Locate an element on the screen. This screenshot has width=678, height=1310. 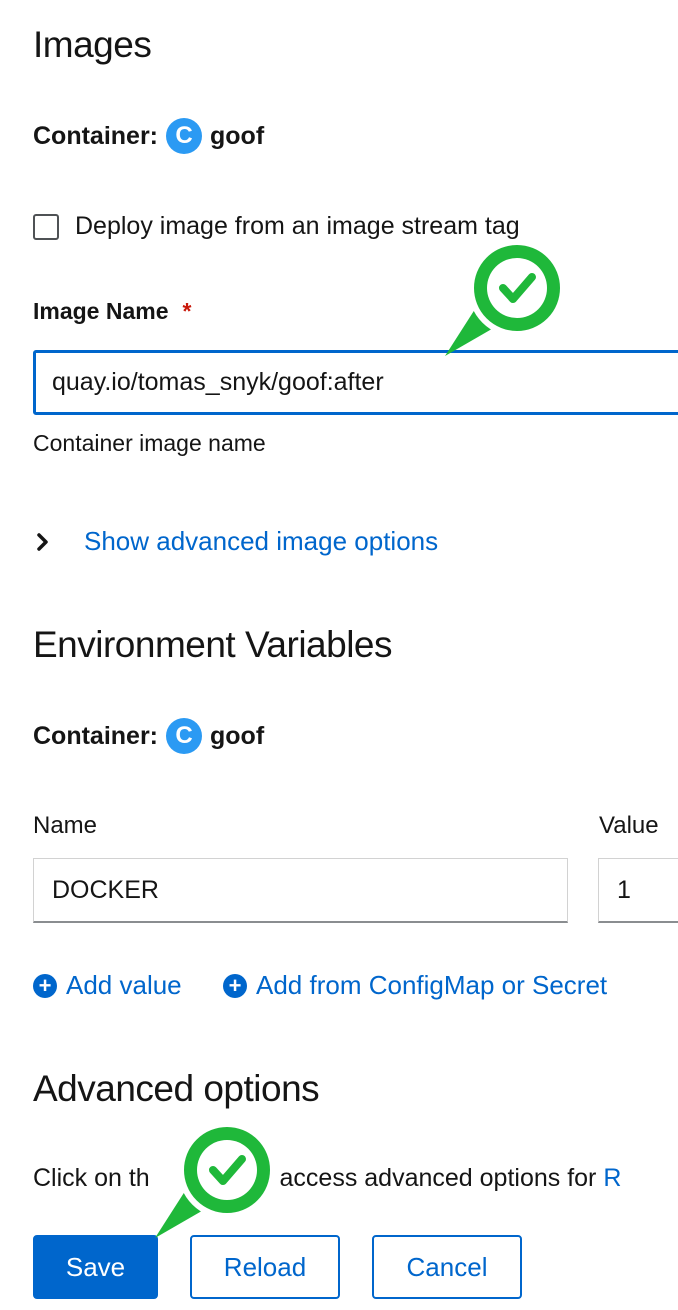
advanced-options-heading: Advanced options is located at coordinates (176, 1088).